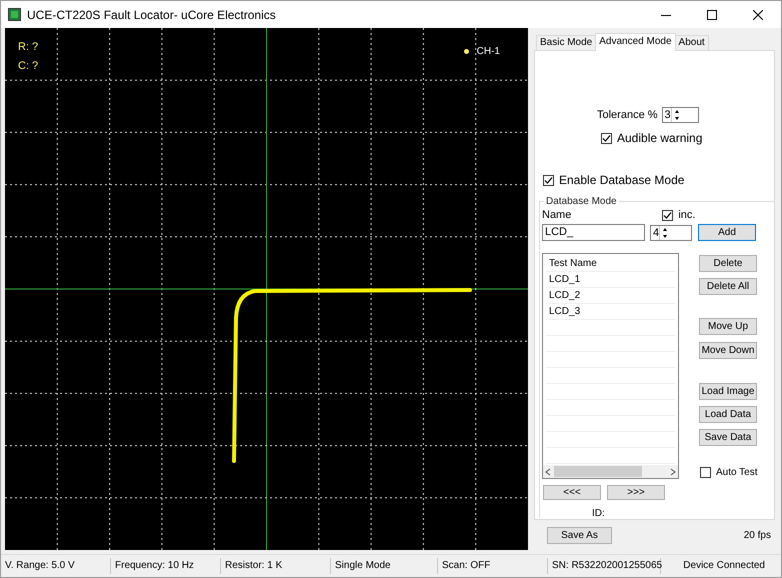  I want to click on checkbox-label: Auto Test, so click(737, 472).